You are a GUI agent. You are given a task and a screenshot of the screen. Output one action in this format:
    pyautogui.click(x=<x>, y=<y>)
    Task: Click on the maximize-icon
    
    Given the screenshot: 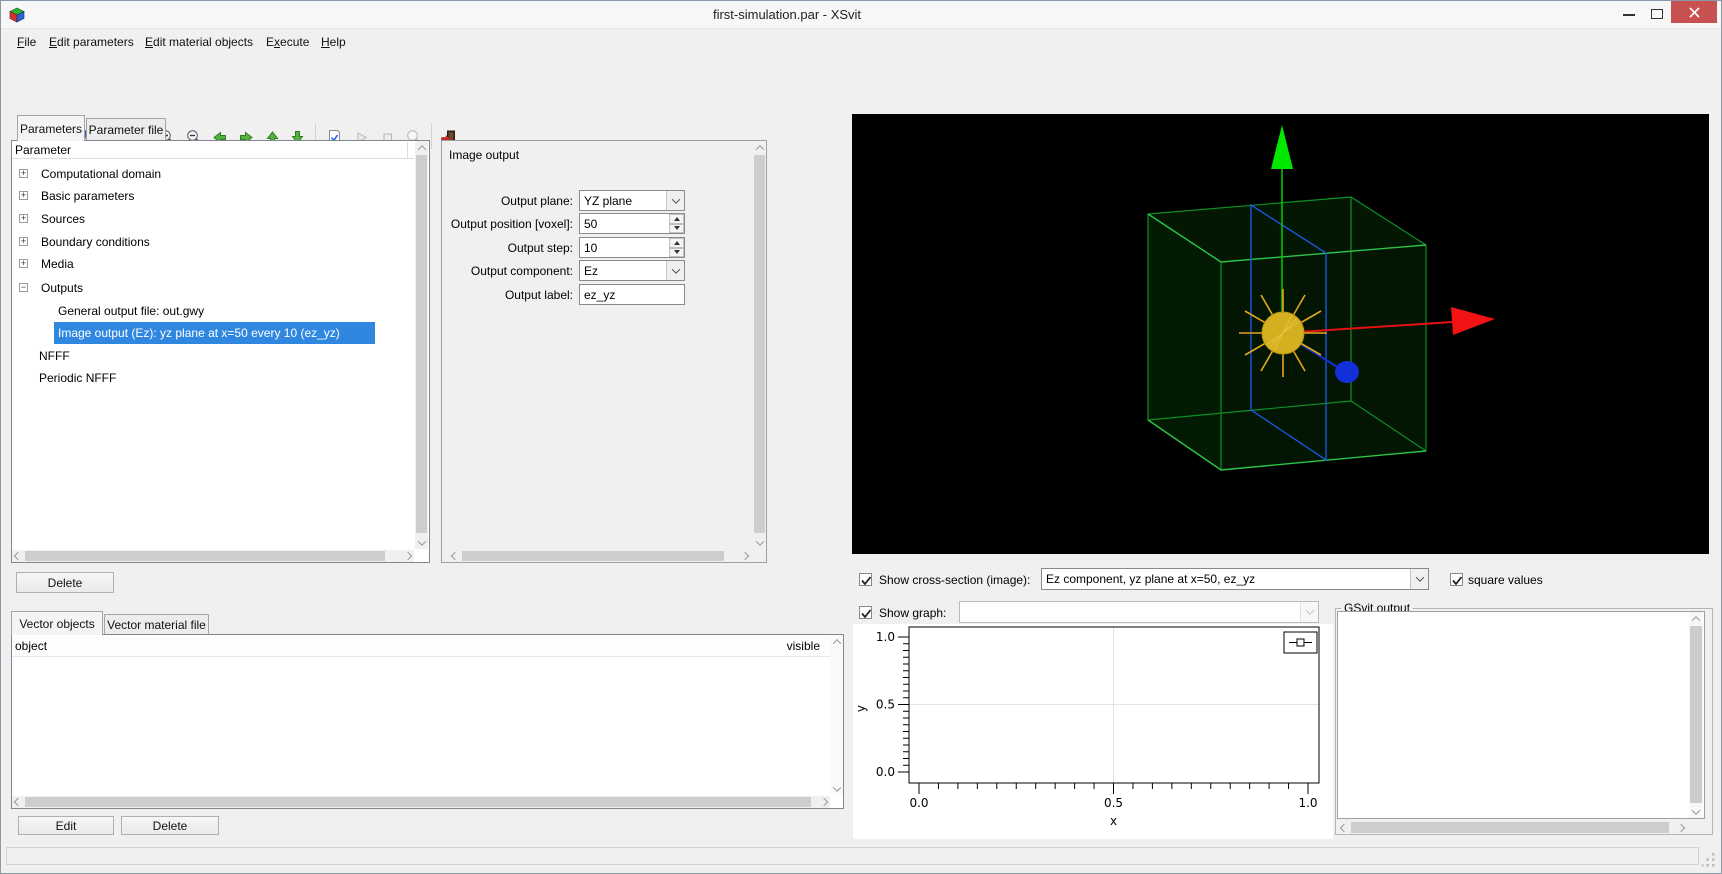 What is the action you would take?
    pyautogui.click(x=1657, y=14)
    